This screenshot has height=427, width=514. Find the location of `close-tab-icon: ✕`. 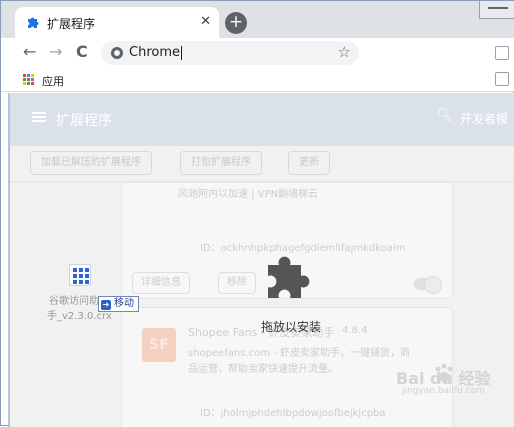

close-tab-icon: ✕ is located at coordinates (205, 22).